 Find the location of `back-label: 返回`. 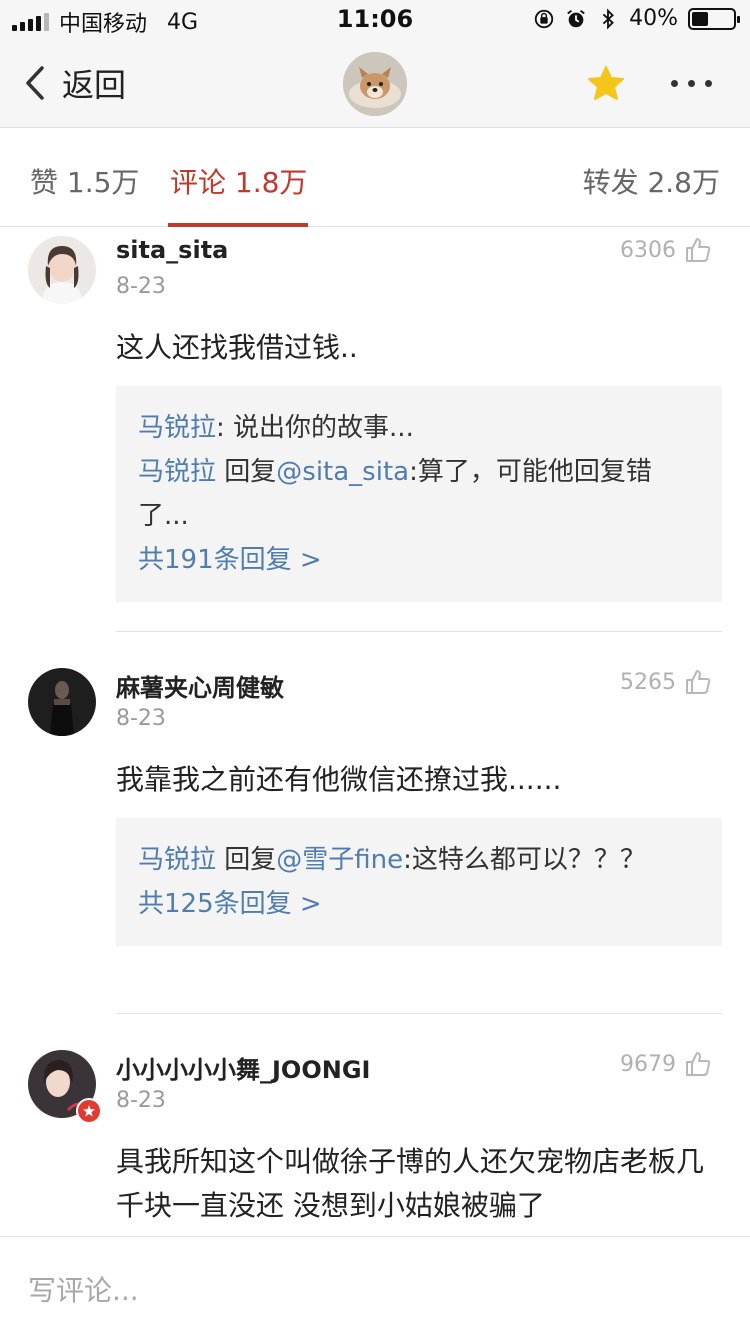

back-label: 返回 is located at coordinates (94, 85).